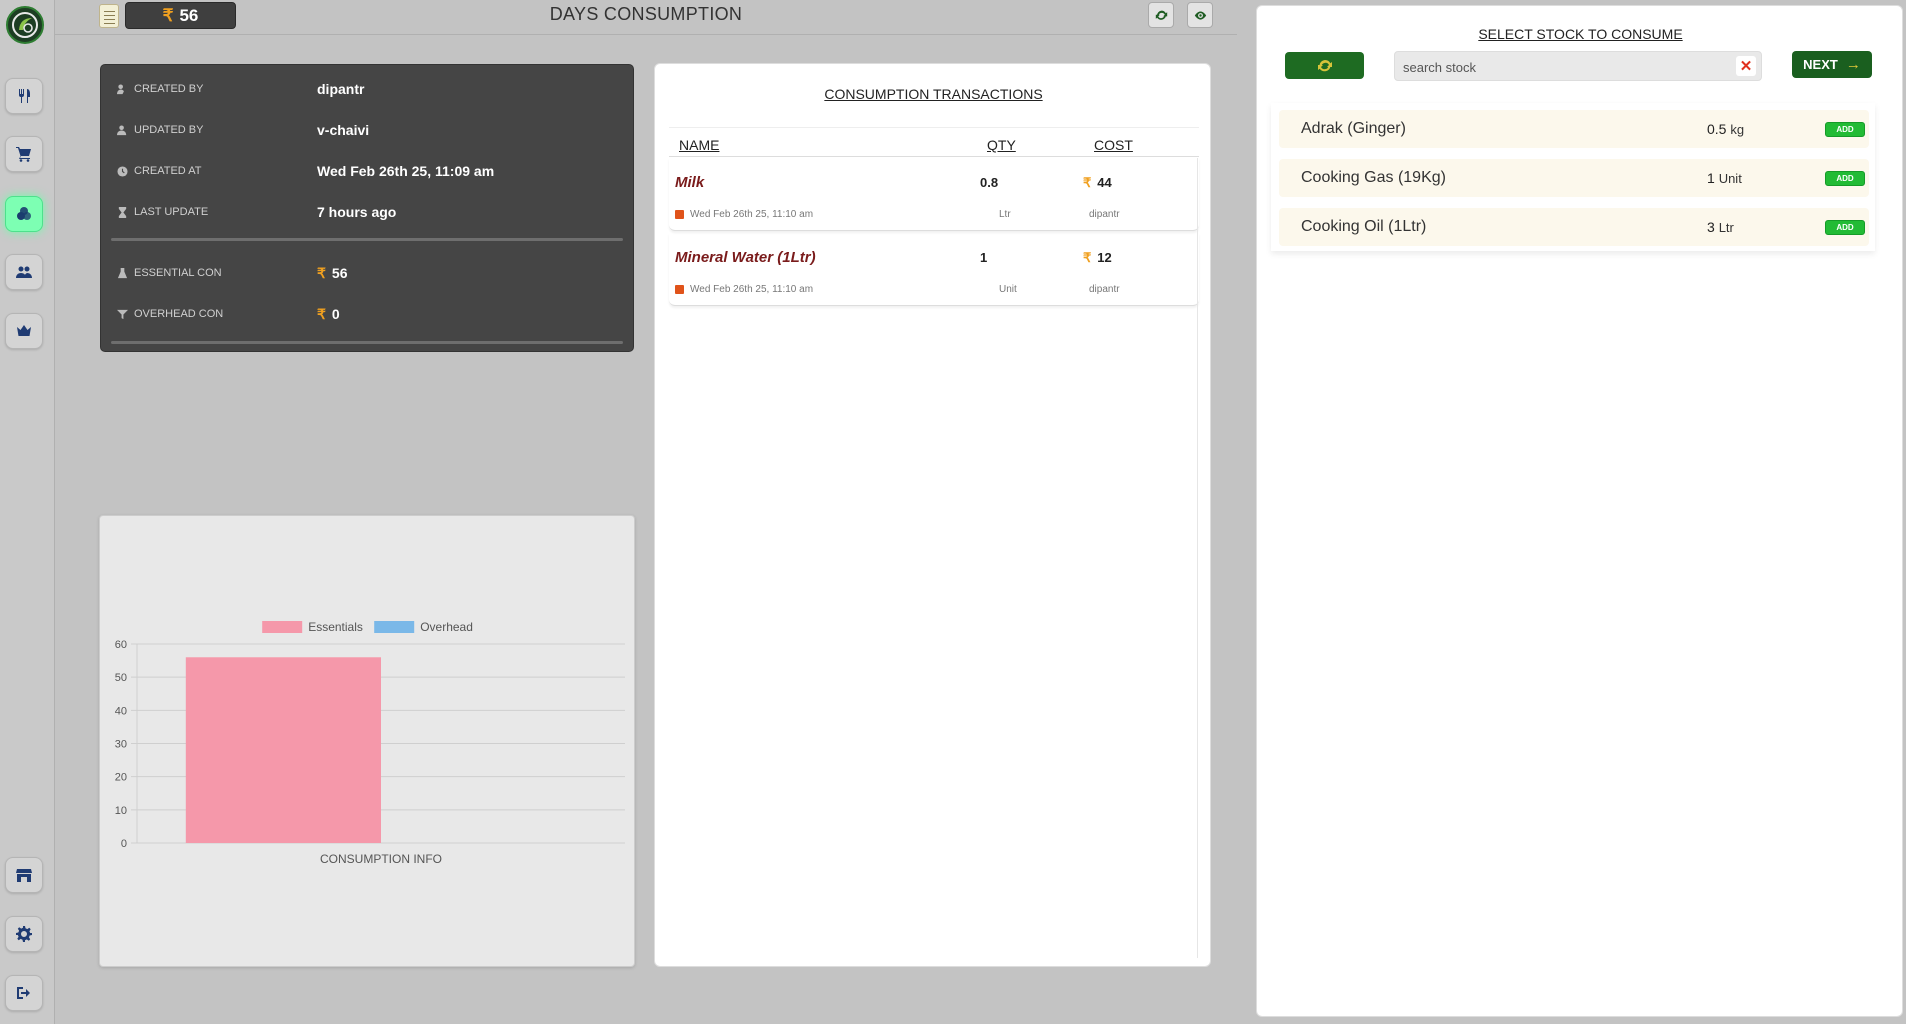 This screenshot has height=1024, width=1906. I want to click on divider, so click(367, 239).